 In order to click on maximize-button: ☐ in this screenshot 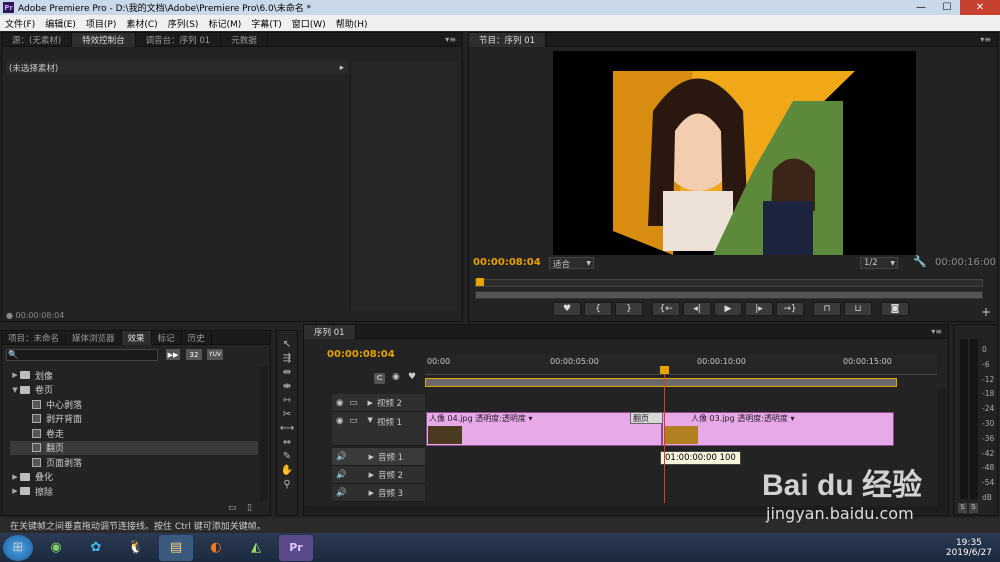, I will do `click(947, 7)`.